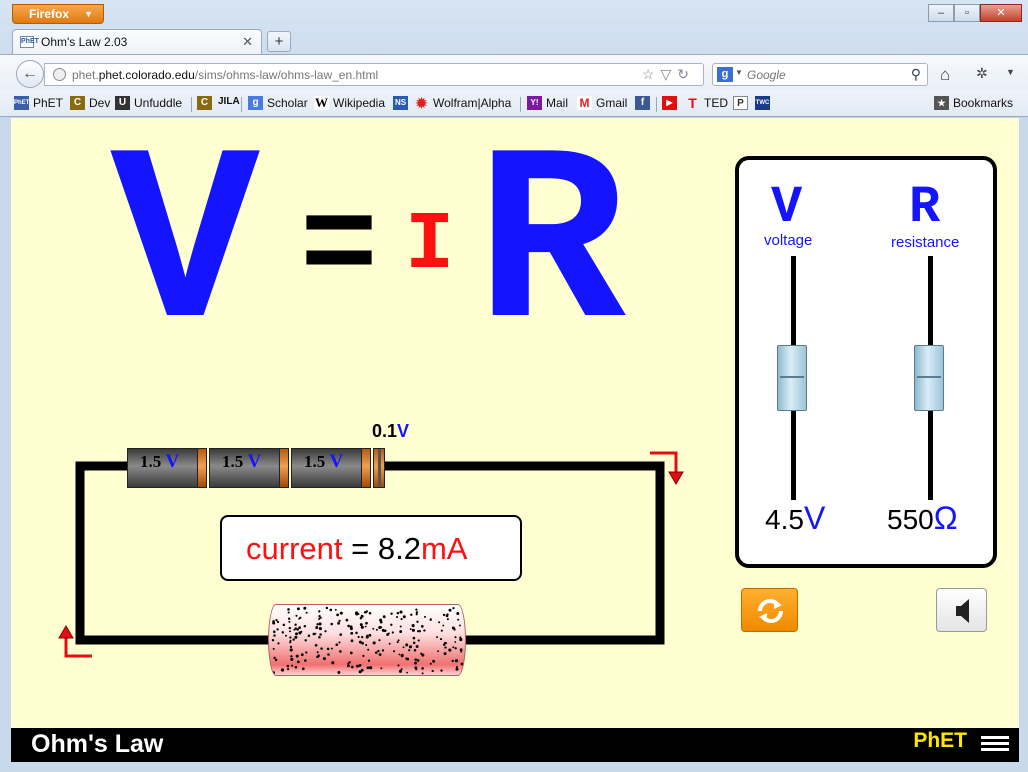 This screenshot has height=772, width=1028. Describe the element at coordinates (379, 468) in the screenshot. I see `partial-battery-cell` at that location.